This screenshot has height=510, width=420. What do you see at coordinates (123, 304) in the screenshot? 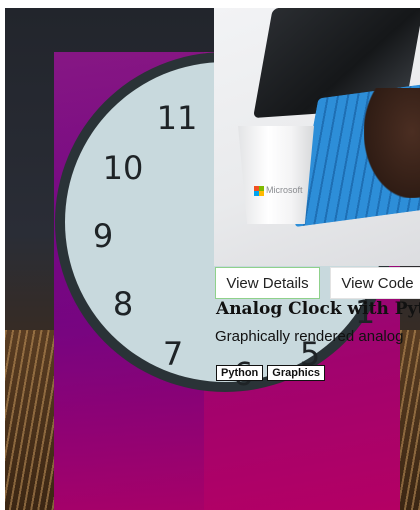
I see `clock-number-8: 8` at bounding box center [123, 304].